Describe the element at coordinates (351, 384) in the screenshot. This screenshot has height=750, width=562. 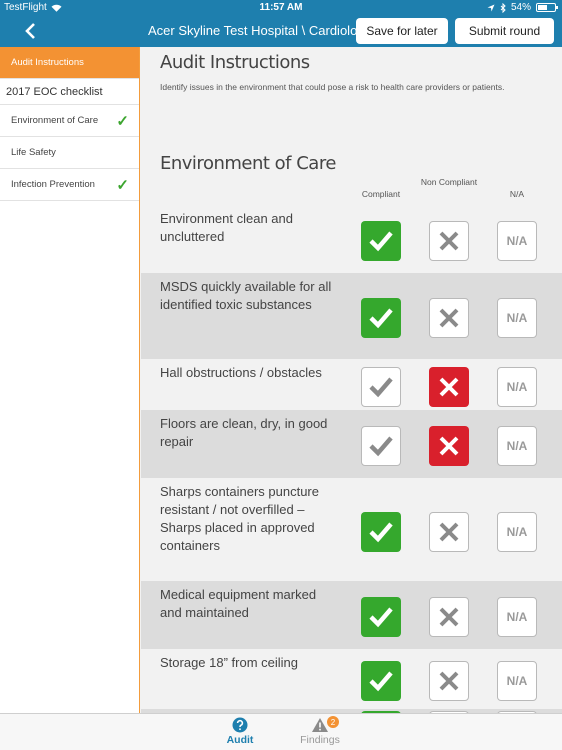
I see `checklist-row: Hall obstructions / obstacles N/A` at that location.